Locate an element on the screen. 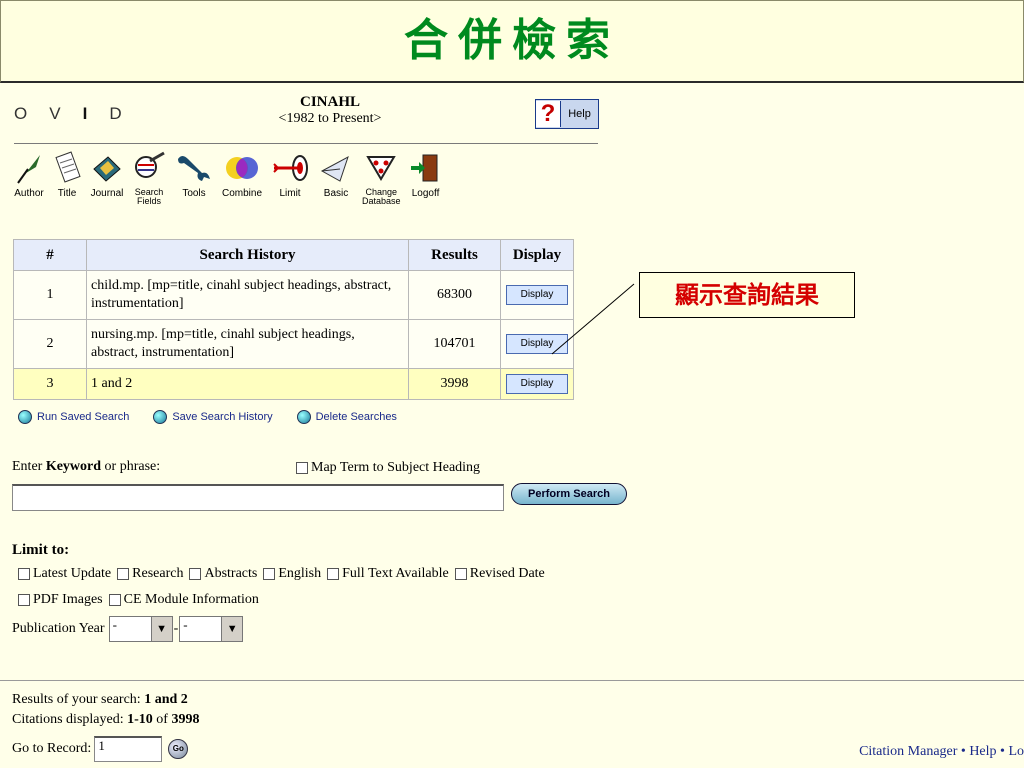 The image size is (1024, 768). toolbar-combine: Combine is located at coordinates (242, 179).